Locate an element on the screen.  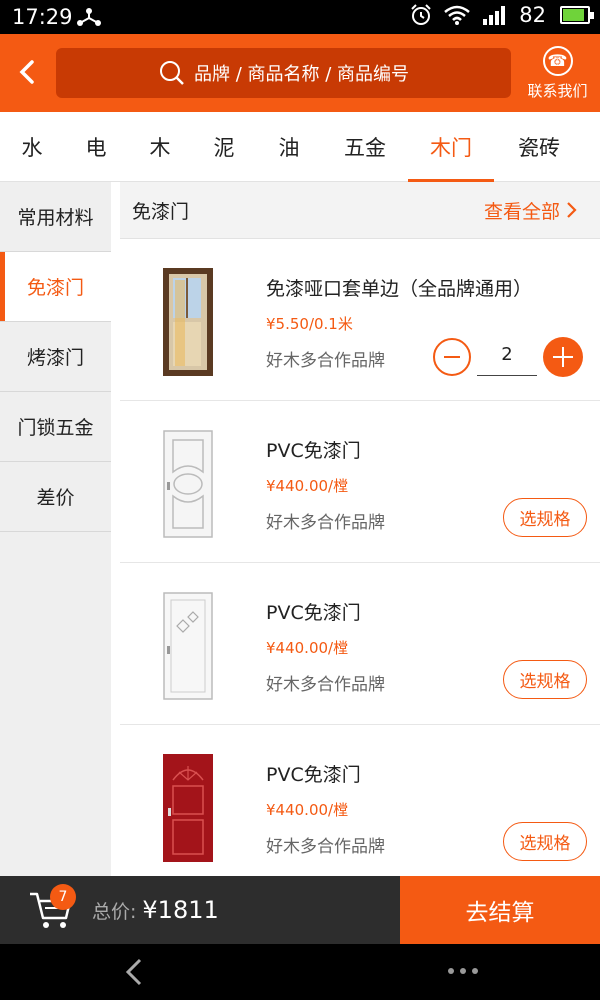
alarm-icon is located at coordinates (421, 14).